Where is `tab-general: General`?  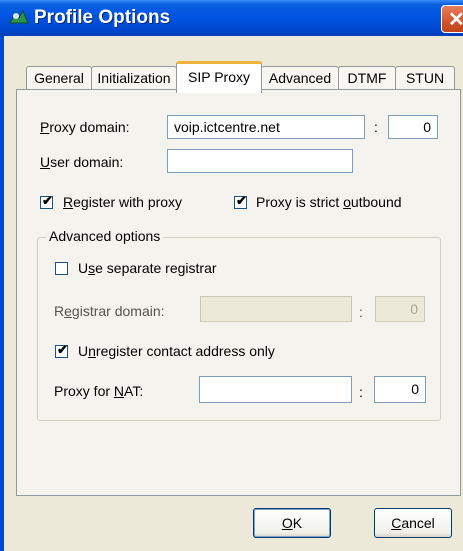 tab-general: General is located at coordinates (59, 78).